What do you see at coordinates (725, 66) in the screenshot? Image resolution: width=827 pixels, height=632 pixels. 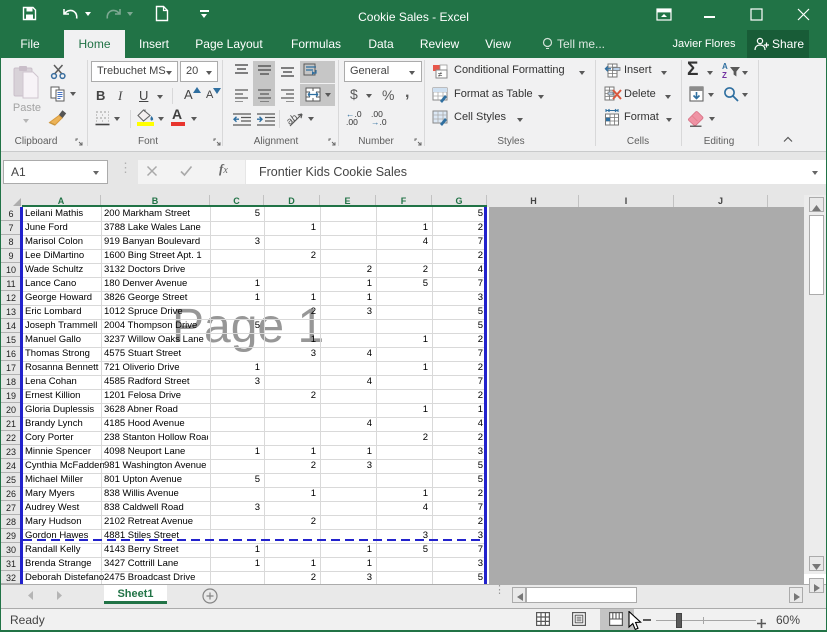 I see `svg-text: A` at bounding box center [725, 66].